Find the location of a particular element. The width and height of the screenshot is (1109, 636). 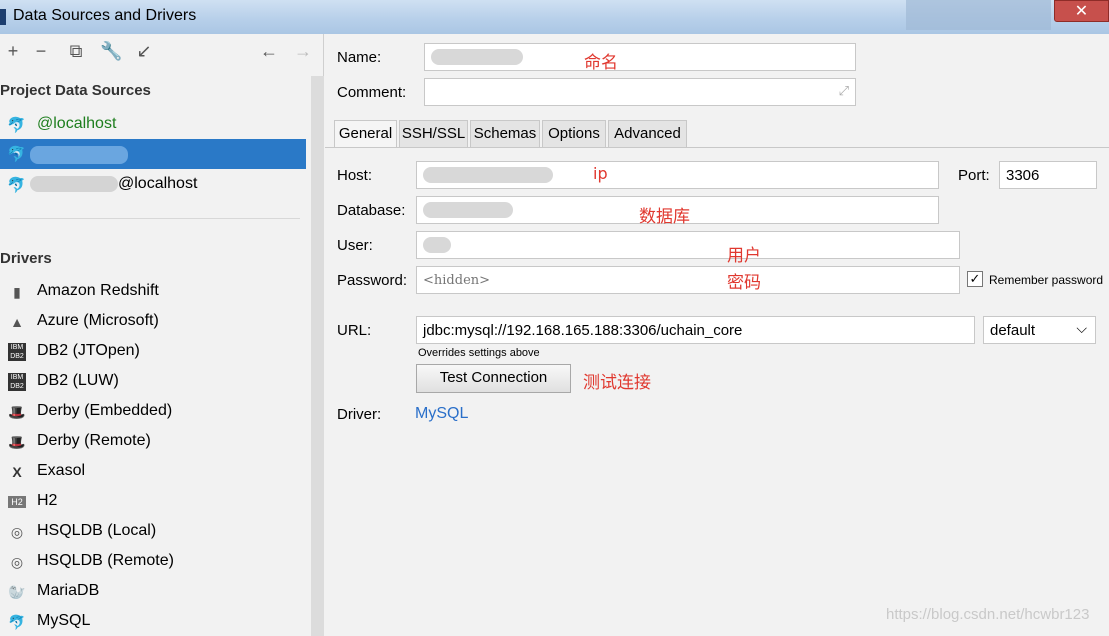

app-icon is located at coordinates (3, 17).